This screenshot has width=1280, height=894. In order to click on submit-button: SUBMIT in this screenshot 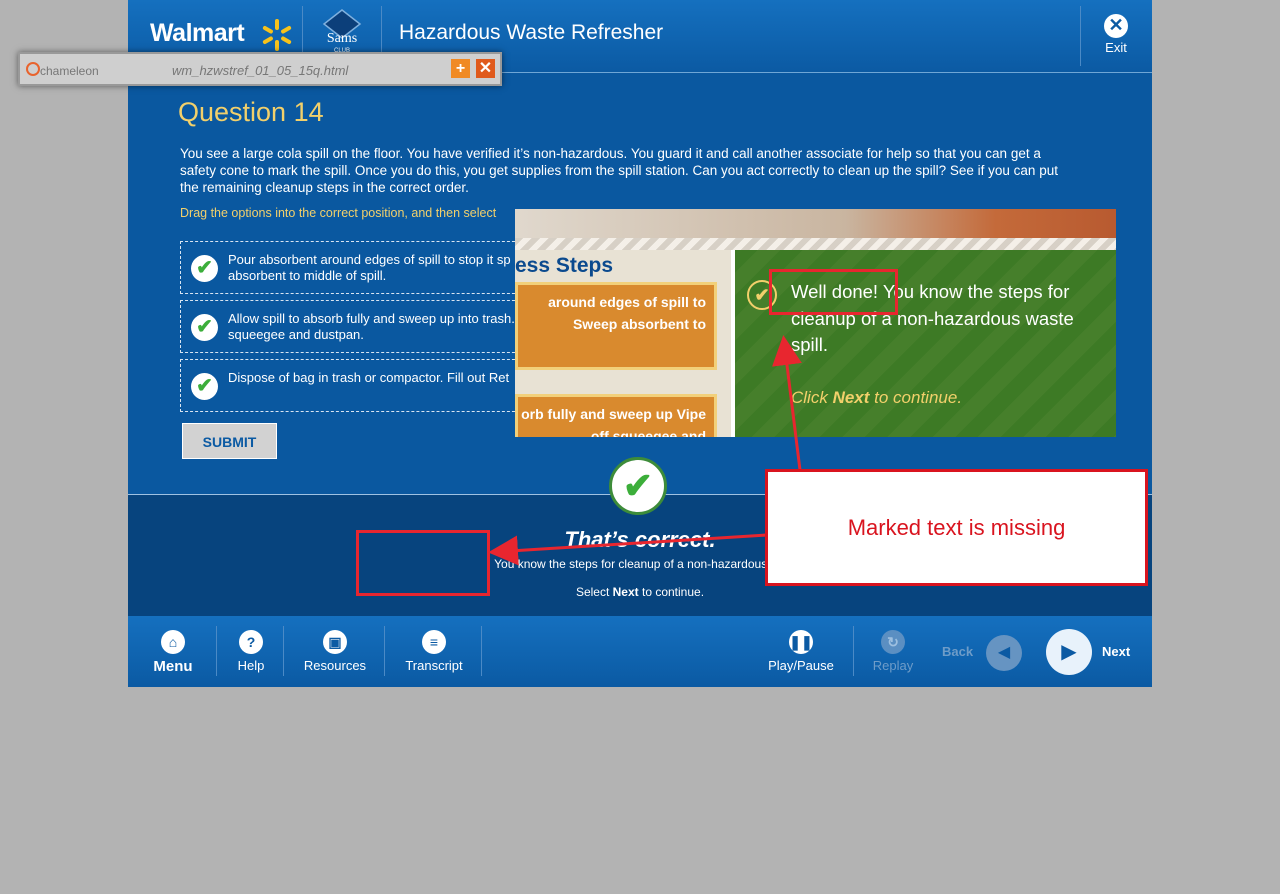, I will do `click(229, 441)`.